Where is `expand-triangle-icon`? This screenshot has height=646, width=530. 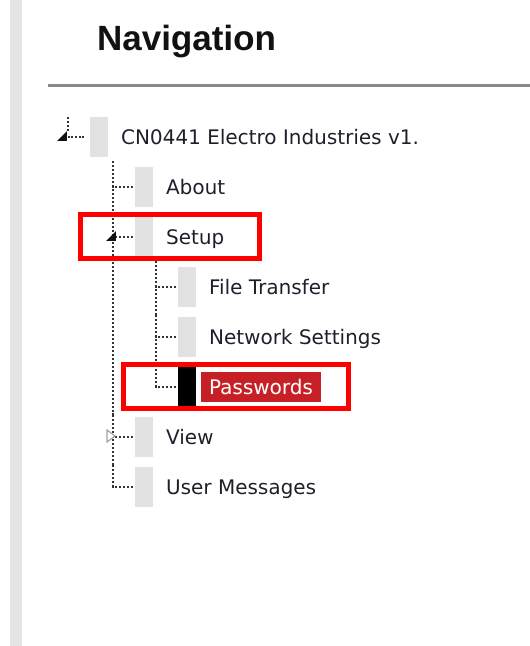
expand-triangle-icon is located at coordinates (111, 436).